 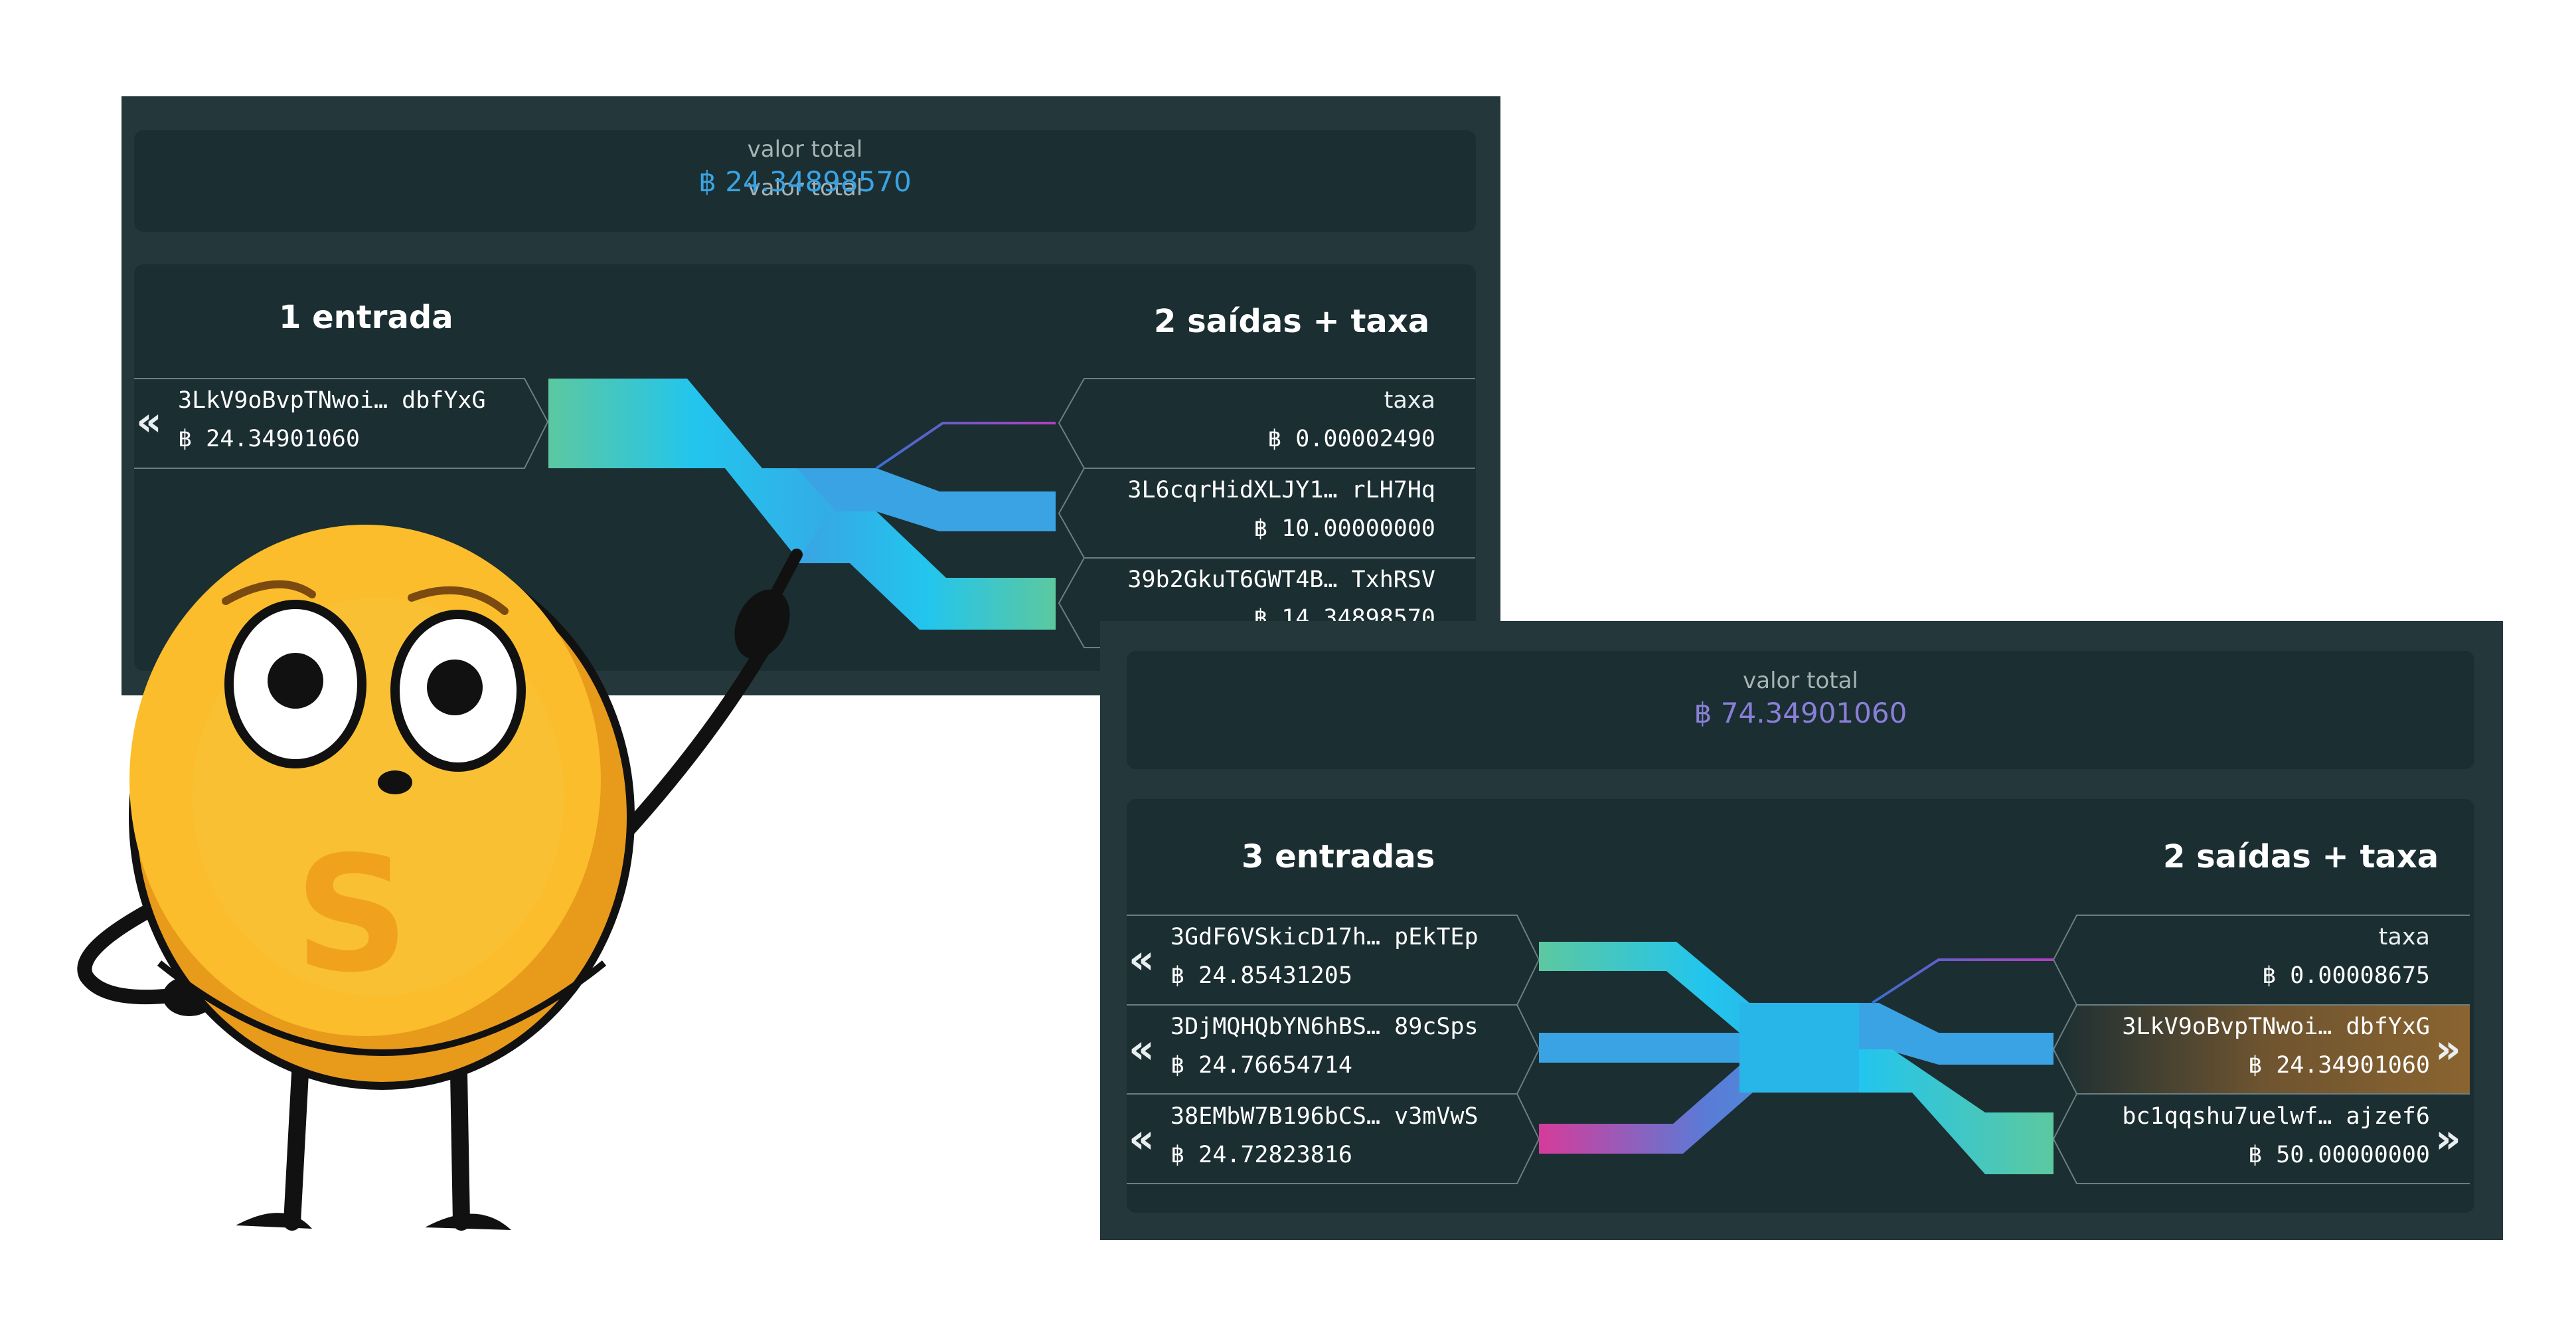 What do you see at coordinates (440, 878) in the screenshot?
I see `coin-mascot: S` at bounding box center [440, 878].